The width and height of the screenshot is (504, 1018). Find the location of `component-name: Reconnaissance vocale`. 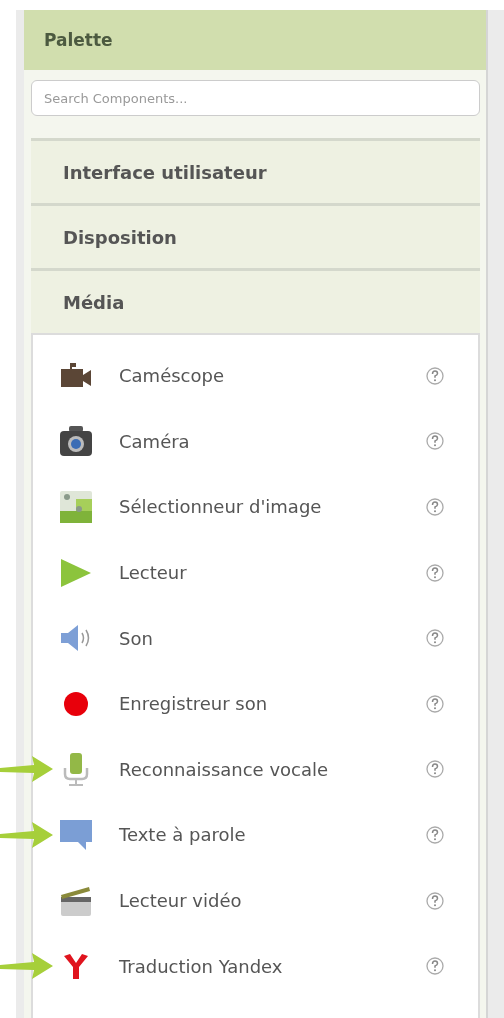

component-name: Reconnaissance vocale is located at coordinates (269, 769).